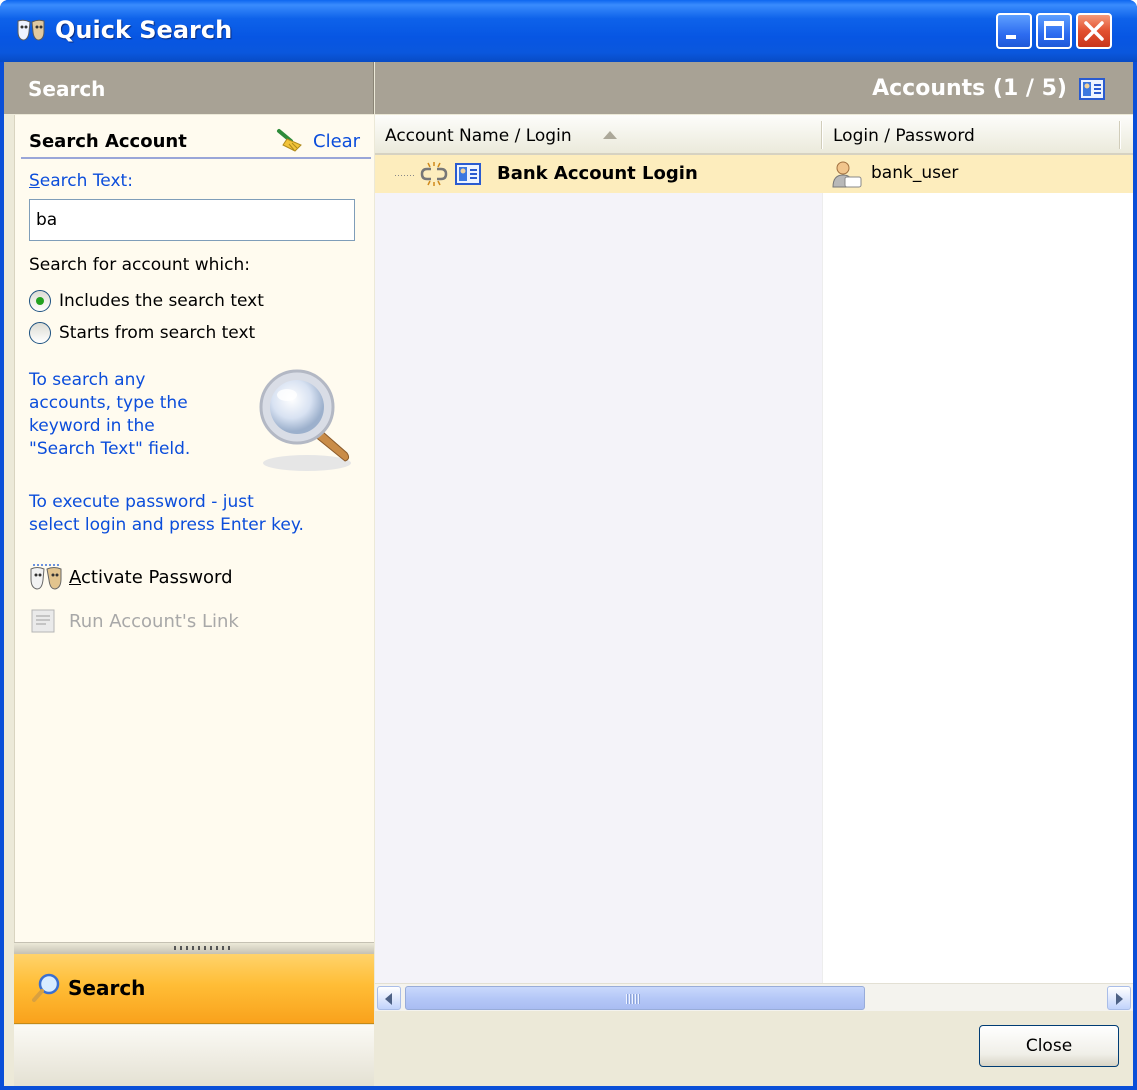 Image resolution: width=1137 pixels, height=1090 pixels. I want to click on list-header: Account Name / Login Login / Password, so click(754, 135).